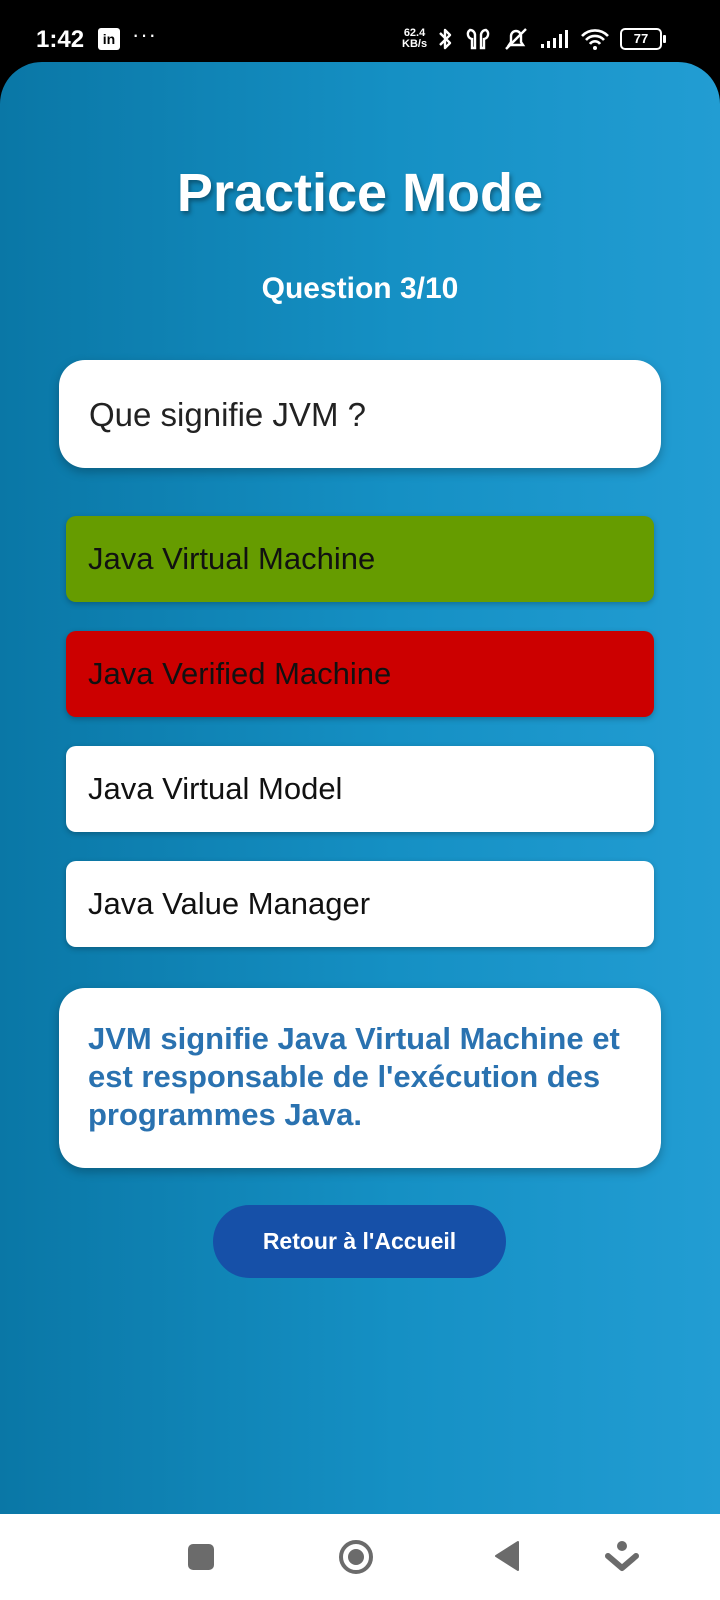 This screenshot has height=1600, width=720. I want to click on status-icons: 77, so click(551, 39).